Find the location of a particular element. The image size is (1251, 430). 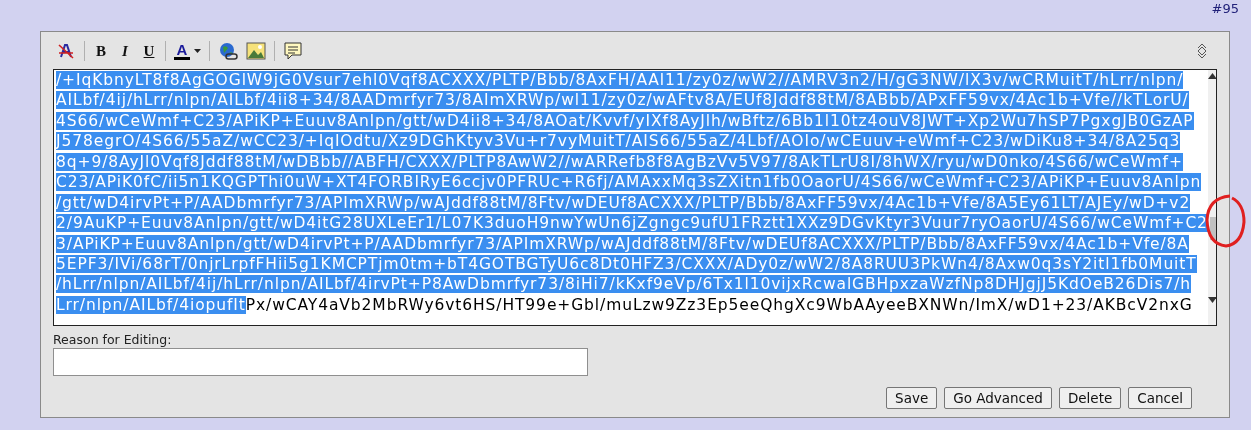

selected-text: /+IqKbnyLT8f8AgGOGlW9jG0Vsur7ehl0Vqf8ACXXX/PLTP/Bbb/8AxFH/AAl11/zy0z/wW2//AMRV3n2/H/gG3NW/lX3v/wCRMuitT/hLrr/nlpn/ is located at coordinates (620, 80).